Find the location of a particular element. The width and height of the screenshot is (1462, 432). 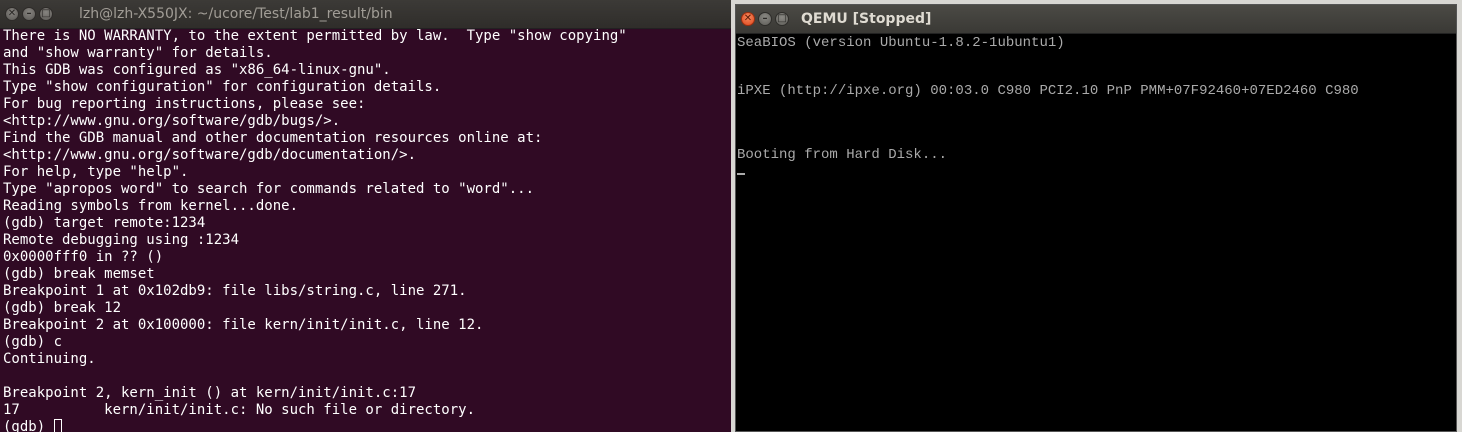

qemu-maximize-button: □ is located at coordinates (782, 19).